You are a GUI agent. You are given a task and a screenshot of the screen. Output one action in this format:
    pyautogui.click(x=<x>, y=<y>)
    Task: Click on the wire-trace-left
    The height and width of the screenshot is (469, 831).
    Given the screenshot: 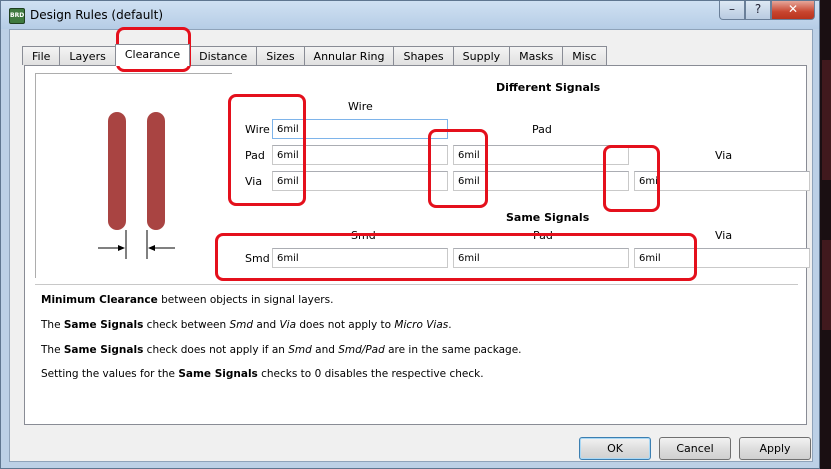 What is the action you would take?
    pyautogui.click(x=117, y=171)
    